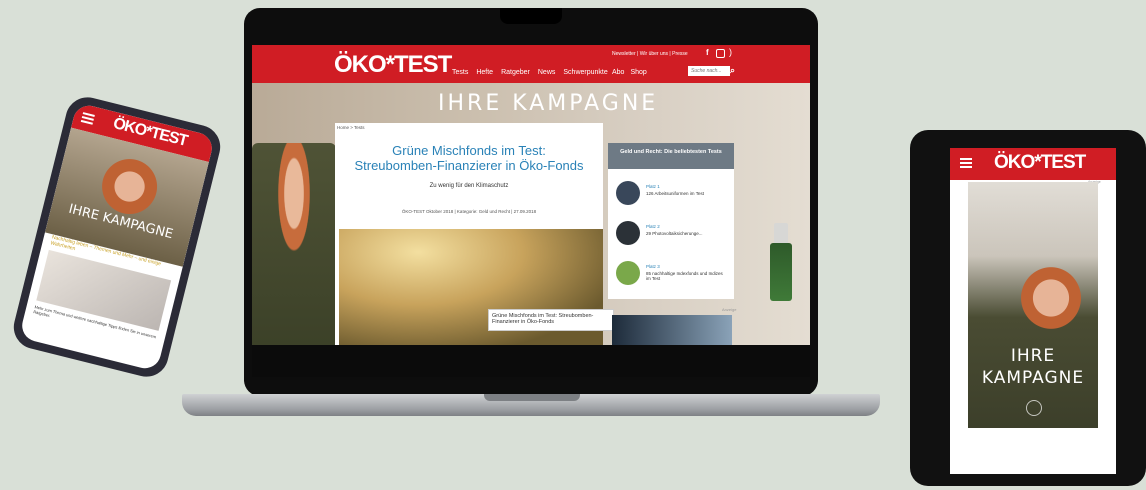  What do you see at coordinates (720, 53) in the screenshot?
I see `instagram-icon` at bounding box center [720, 53].